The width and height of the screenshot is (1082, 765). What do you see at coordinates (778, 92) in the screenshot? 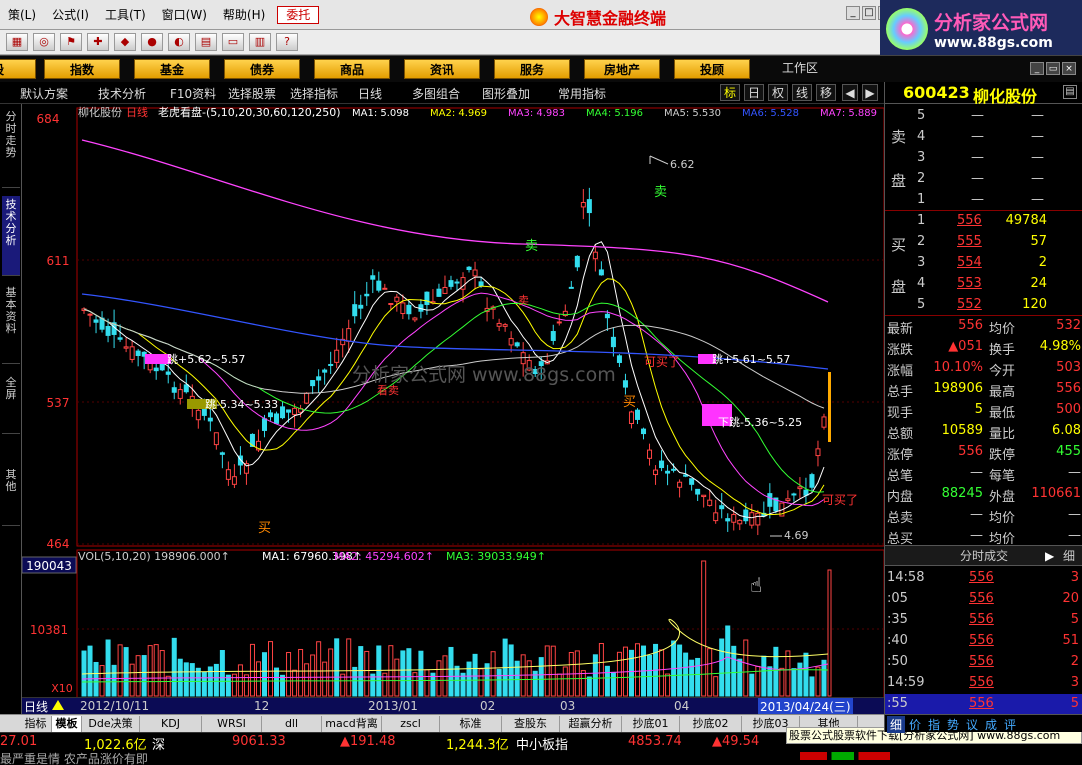
I see `rights-button: 权` at bounding box center [778, 92].